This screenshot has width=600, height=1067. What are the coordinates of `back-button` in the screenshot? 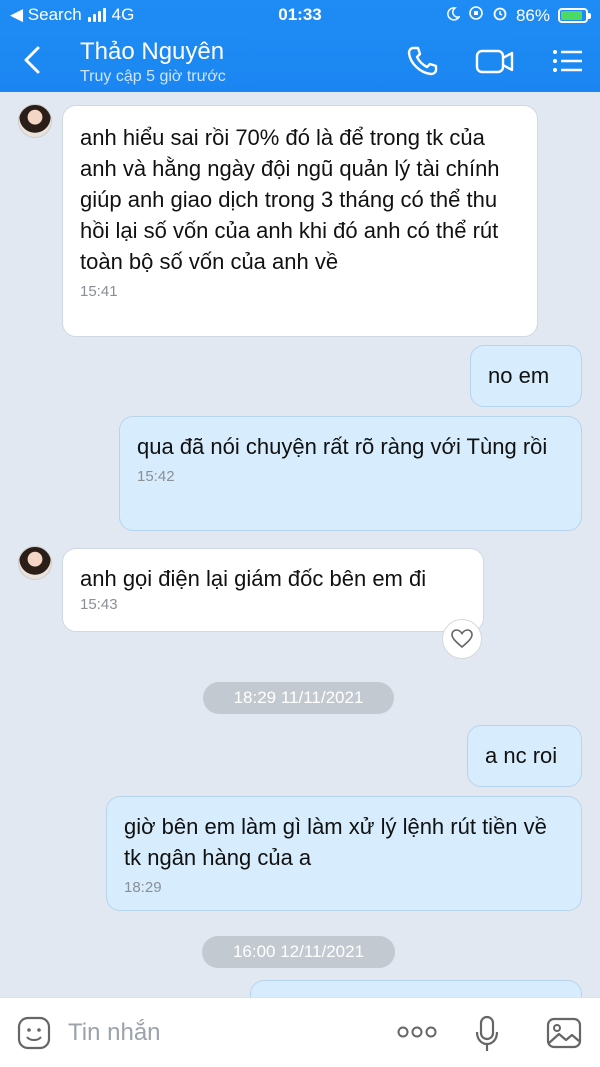 It's located at (35, 60).